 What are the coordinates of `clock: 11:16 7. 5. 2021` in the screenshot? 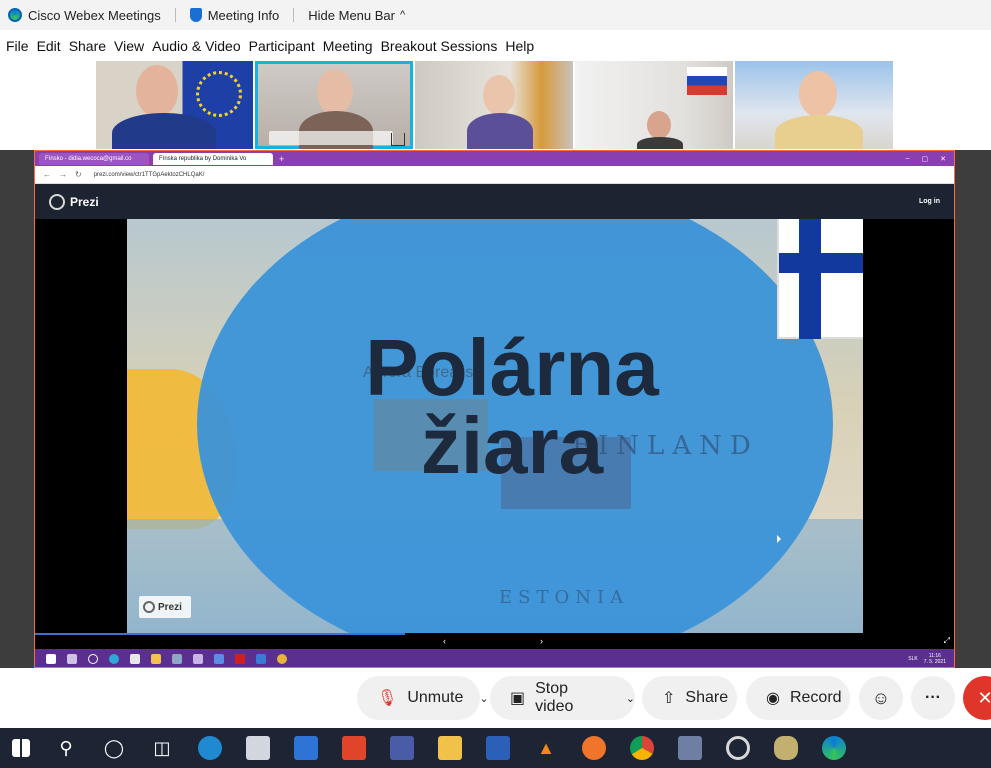 It's located at (935, 659).